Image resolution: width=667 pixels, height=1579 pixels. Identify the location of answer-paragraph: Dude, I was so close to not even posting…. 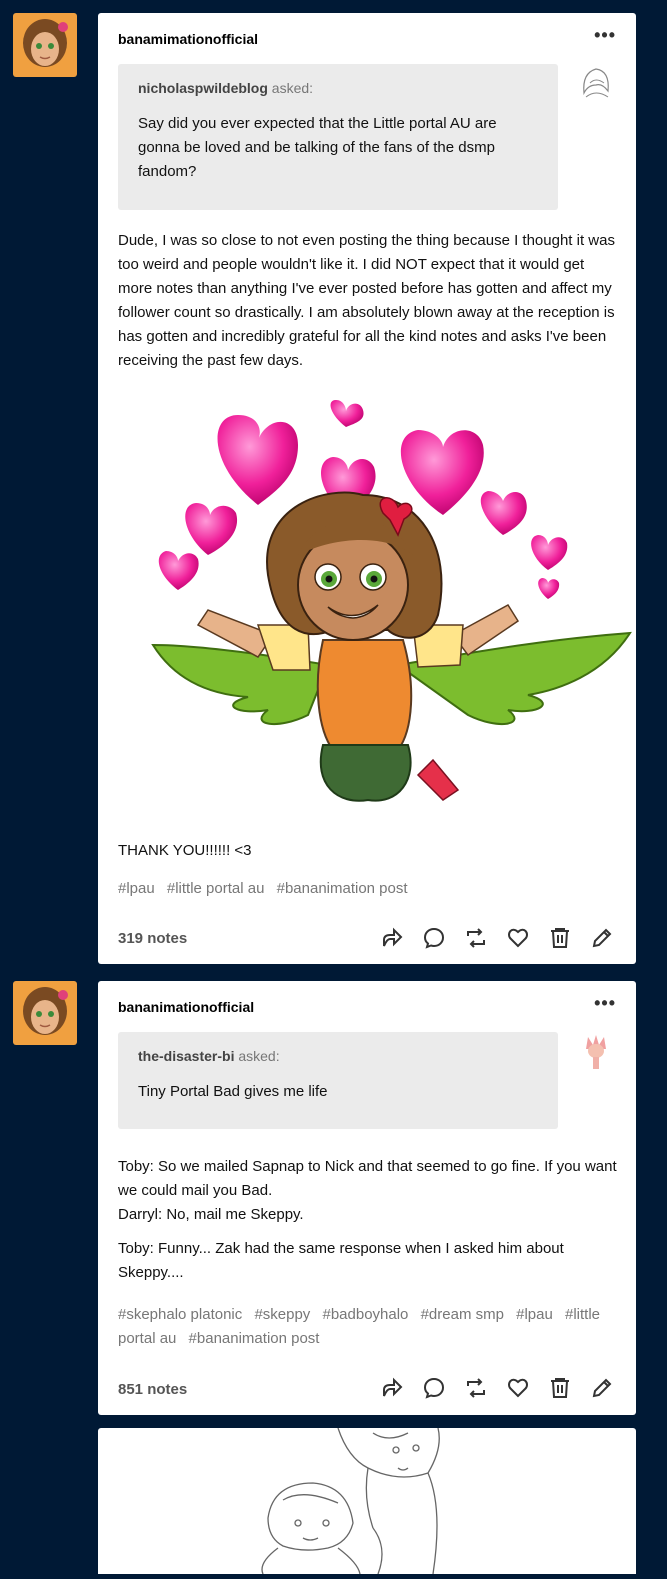
(366, 300).